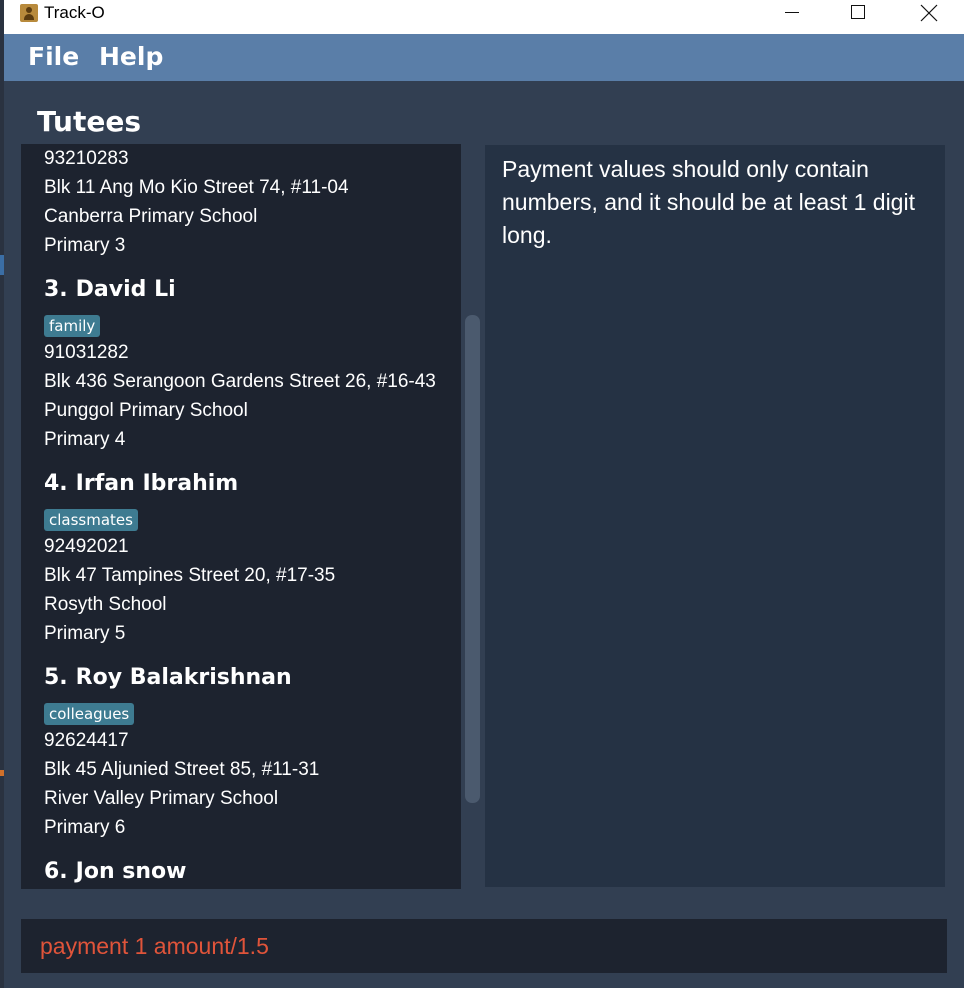  What do you see at coordinates (161, 798) in the screenshot?
I see `tutee-school: River Valley Primary School` at bounding box center [161, 798].